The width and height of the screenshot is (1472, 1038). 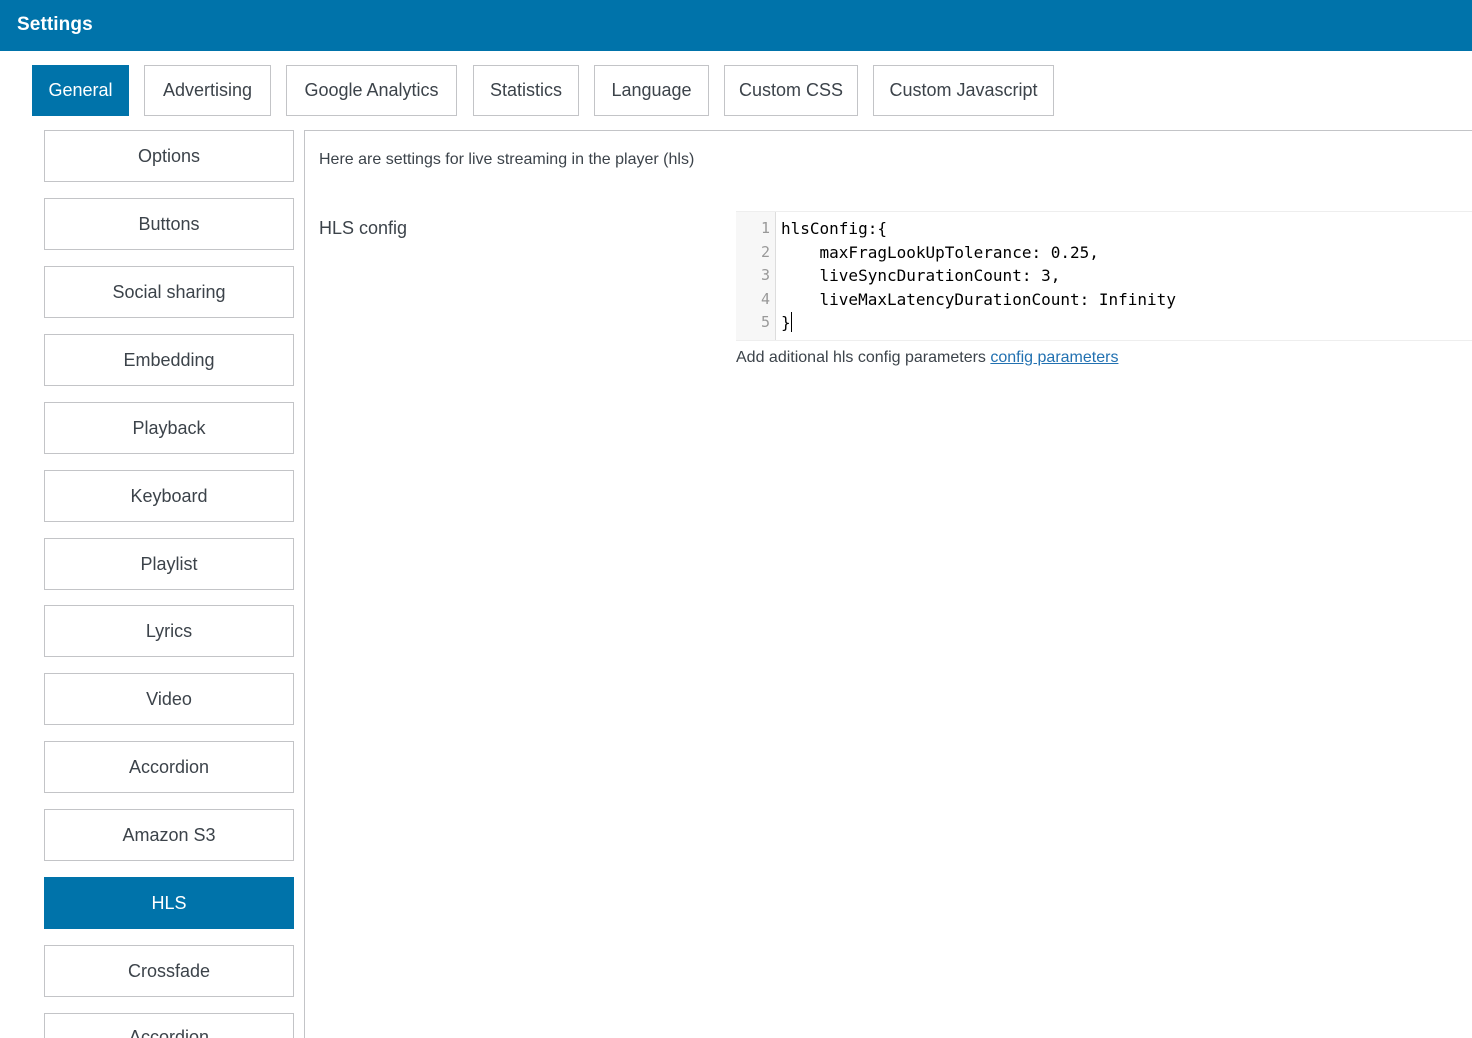 I want to click on tab-advertising: Advertising, so click(x=207, y=90).